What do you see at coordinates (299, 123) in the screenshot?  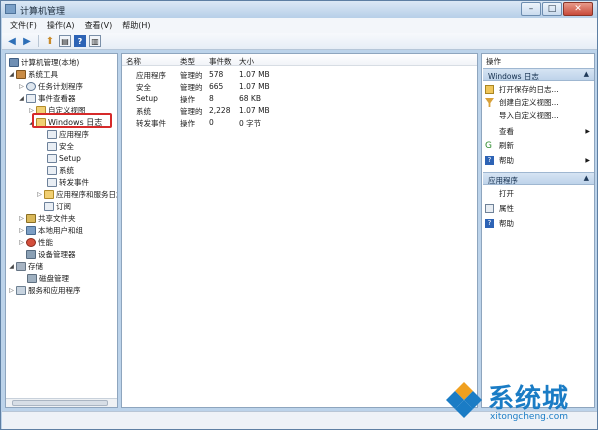 I see `table-row: 转发事件 操作 0 0 字节` at bounding box center [299, 123].